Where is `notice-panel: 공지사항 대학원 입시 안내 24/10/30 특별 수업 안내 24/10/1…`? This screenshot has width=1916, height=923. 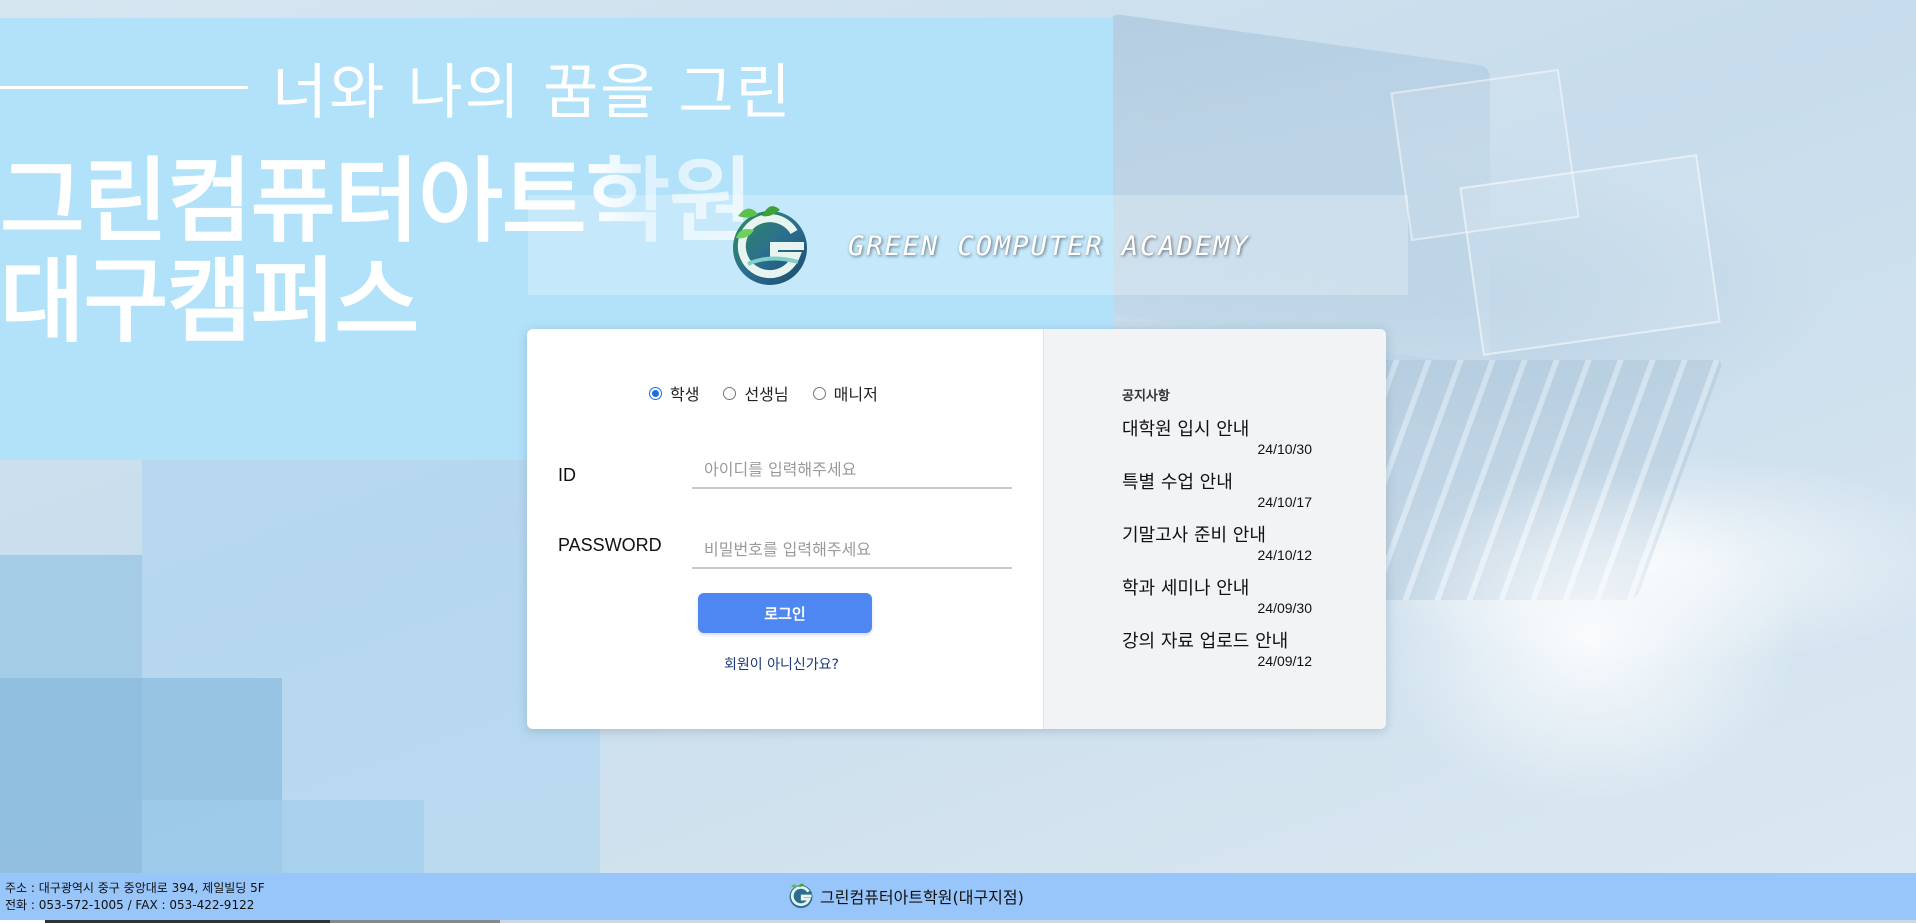 notice-panel: 공지사항 대학원 입시 안내 24/10/30 특별 수업 안내 24/10/1… is located at coordinates (1214, 529).